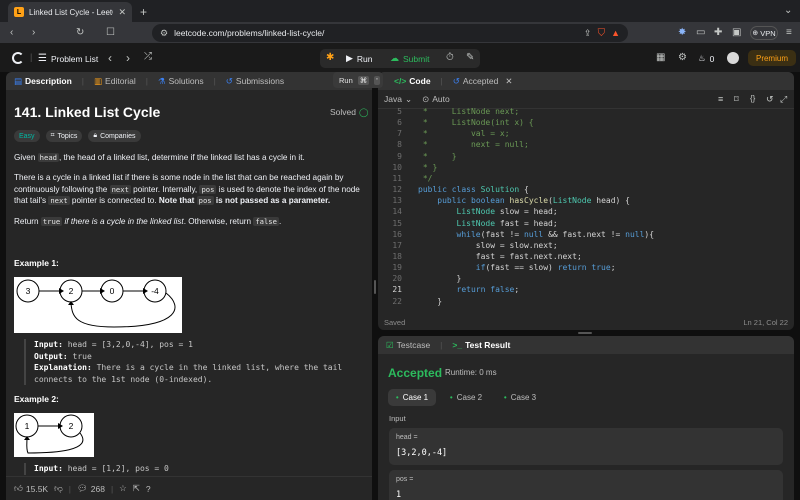 This screenshot has width=800, height=500. Describe the element at coordinates (481, 345) in the screenshot. I see `tab-test-result: >_ Test Result` at that location.